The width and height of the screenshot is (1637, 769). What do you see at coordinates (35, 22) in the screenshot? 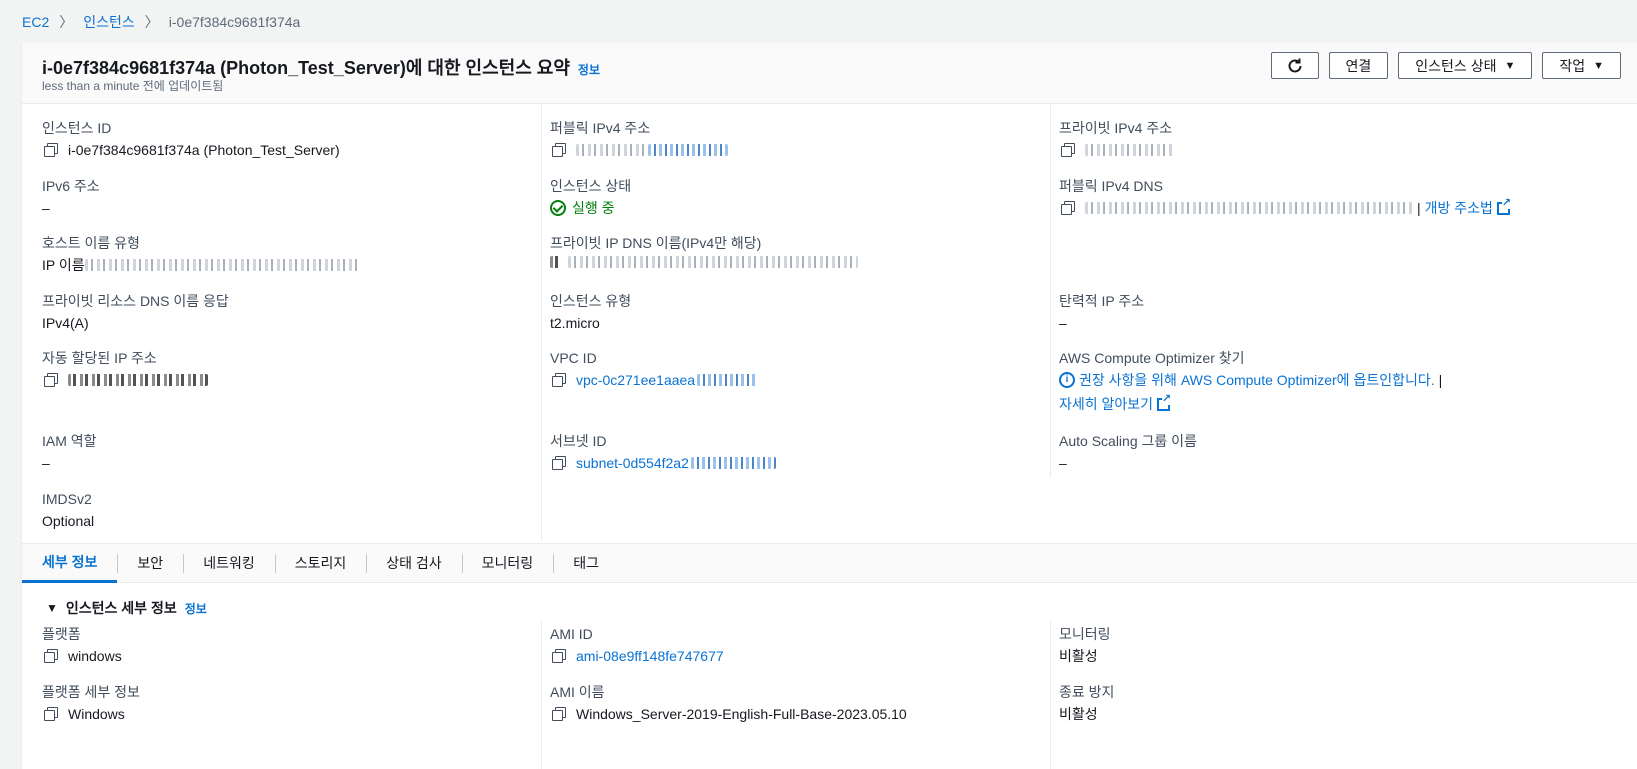
I see `breadcrumb-ec2-link: EC2` at bounding box center [35, 22].